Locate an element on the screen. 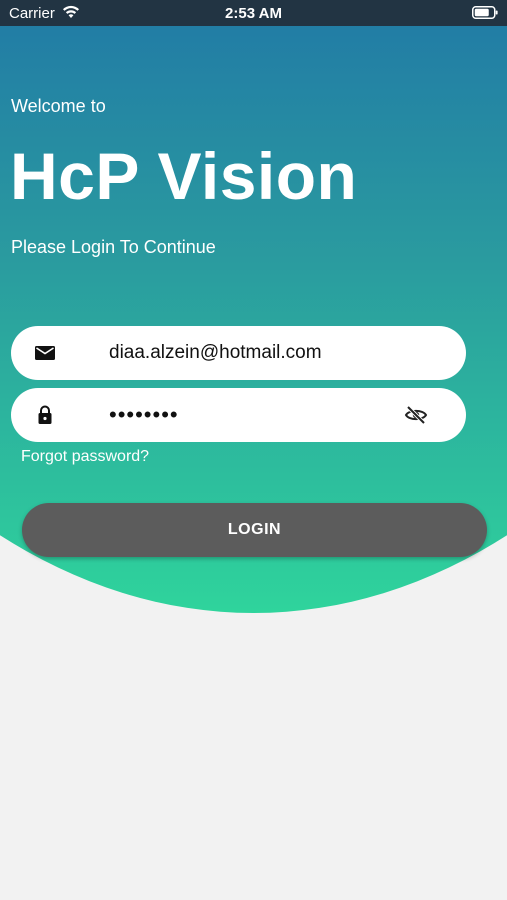 The height and width of the screenshot is (900, 507). status-time: 2:53 AM is located at coordinates (253, 13).